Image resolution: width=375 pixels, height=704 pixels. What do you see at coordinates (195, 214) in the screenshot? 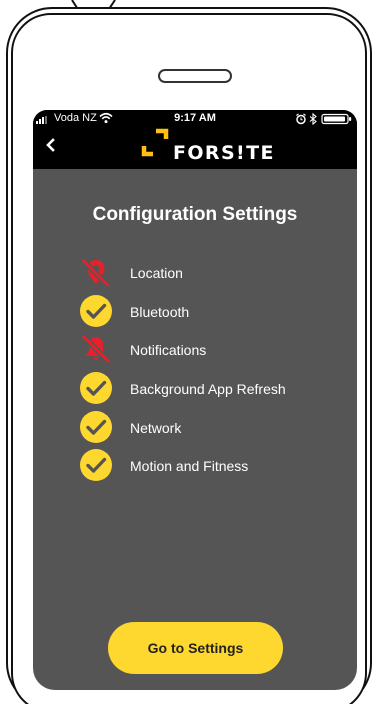
I see `page-title: Configuration Settings` at bounding box center [195, 214].